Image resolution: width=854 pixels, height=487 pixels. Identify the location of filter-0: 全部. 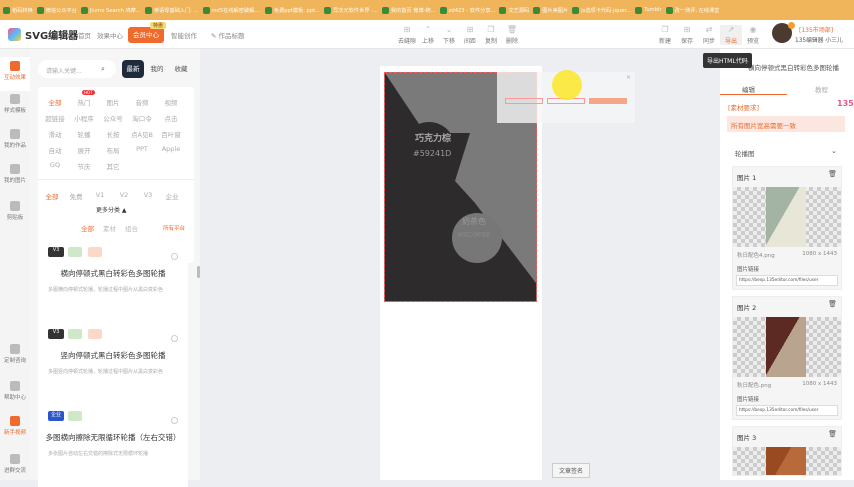
(87, 228).